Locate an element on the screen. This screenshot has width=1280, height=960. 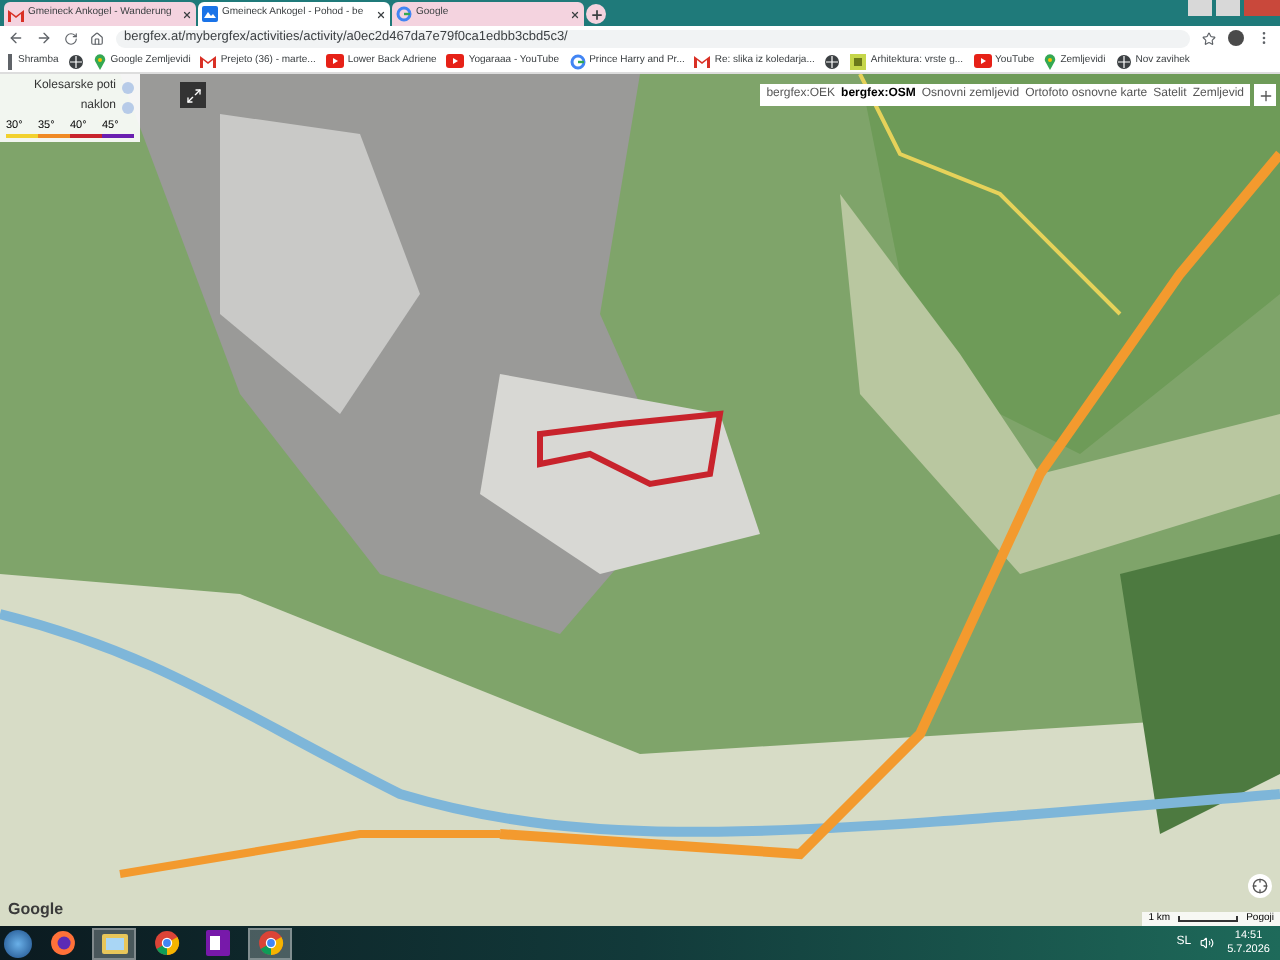
map-logo: Google is located at coordinates (36, 910).